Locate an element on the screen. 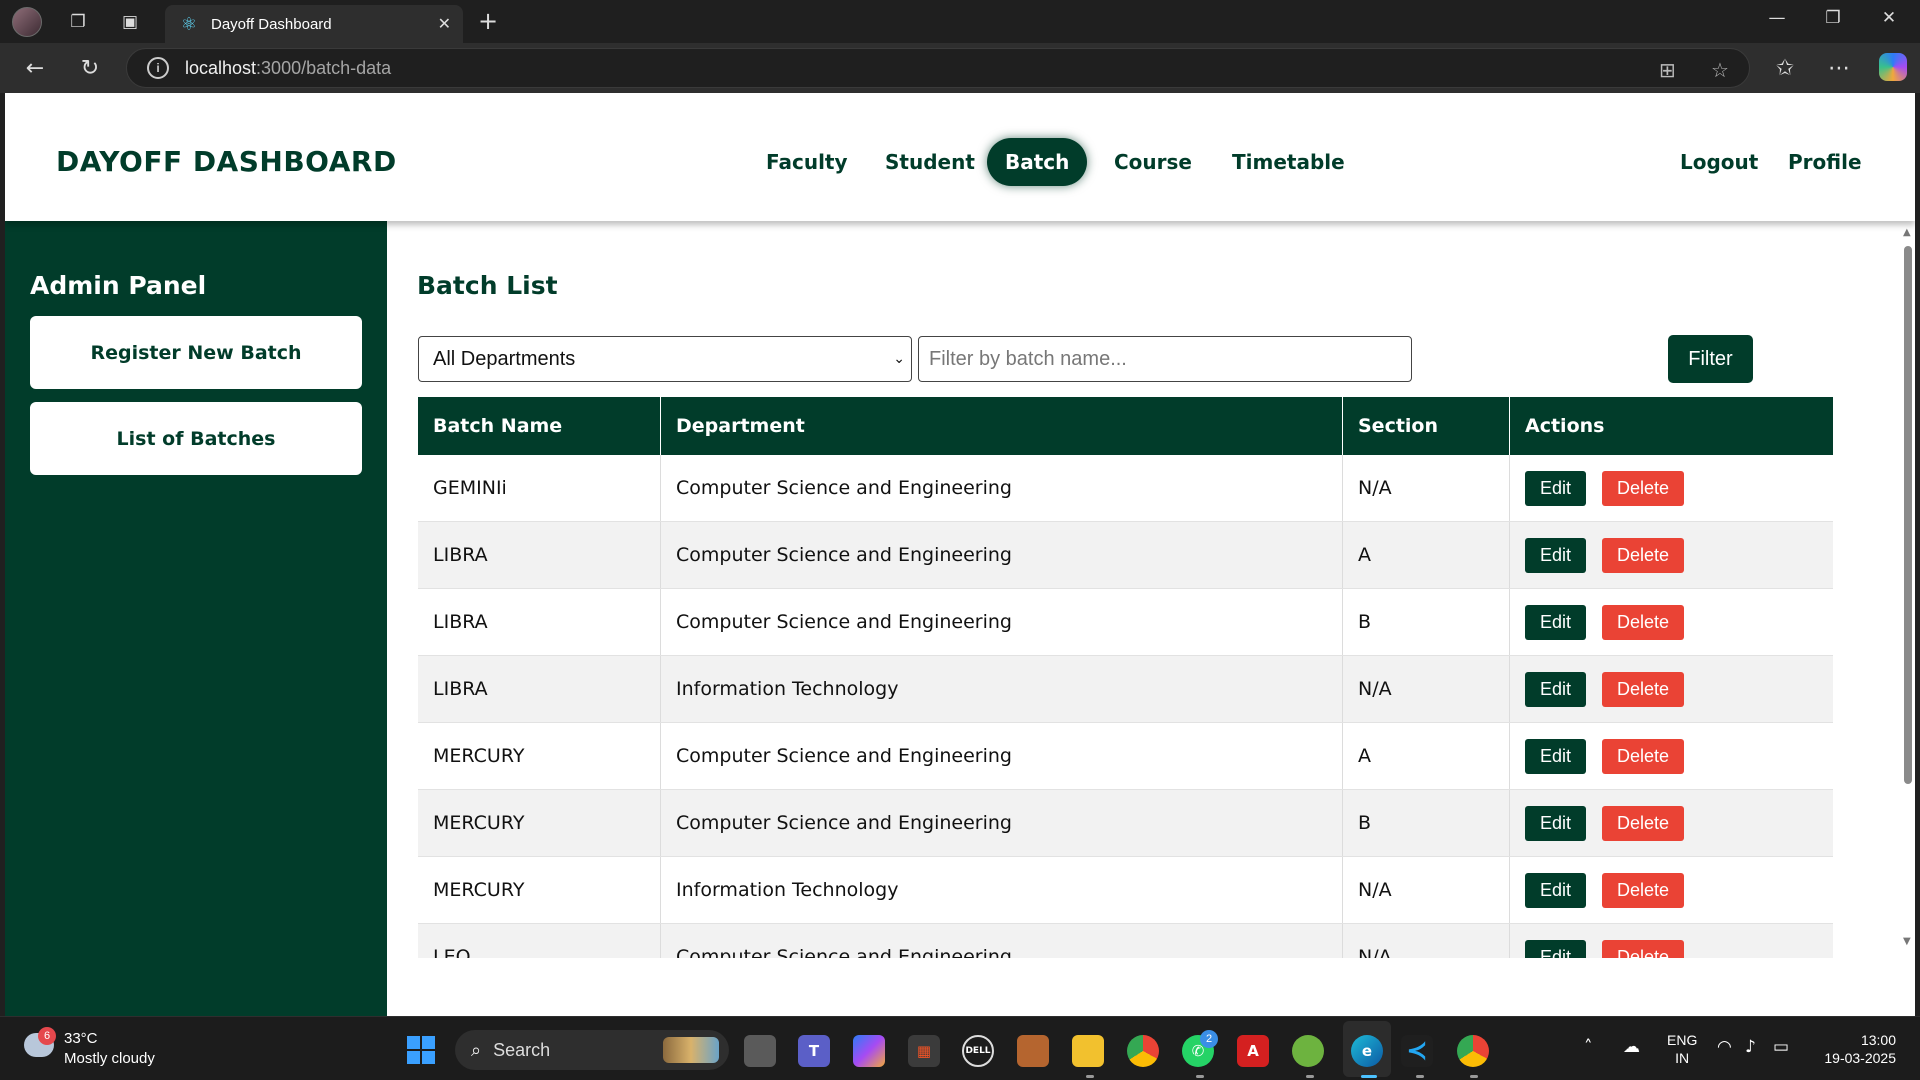  file-explorer-icon is located at coordinates (1088, 1051).